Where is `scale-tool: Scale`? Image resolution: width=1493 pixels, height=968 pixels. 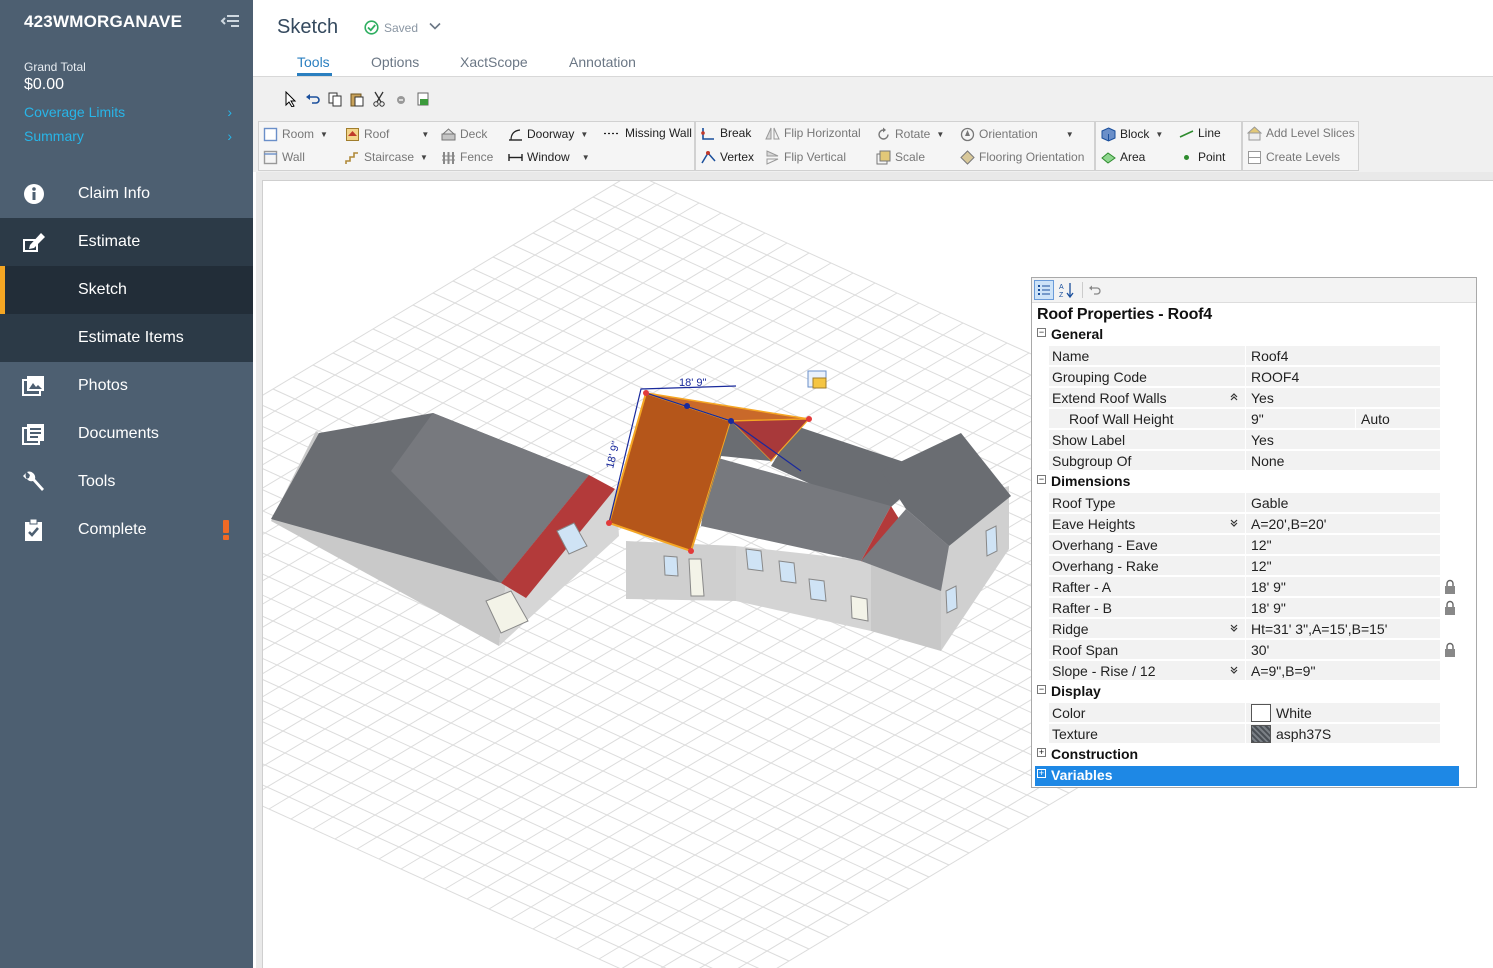 scale-tool: Scale is located at coordinates (900, 157).